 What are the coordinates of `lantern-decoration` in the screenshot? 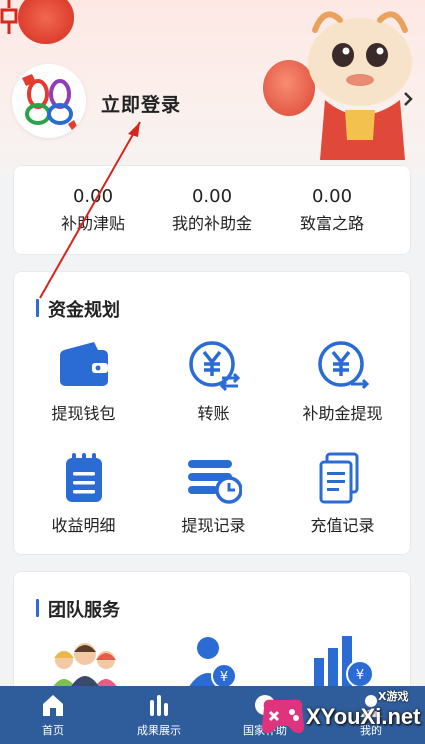 It's located at (46, 22).